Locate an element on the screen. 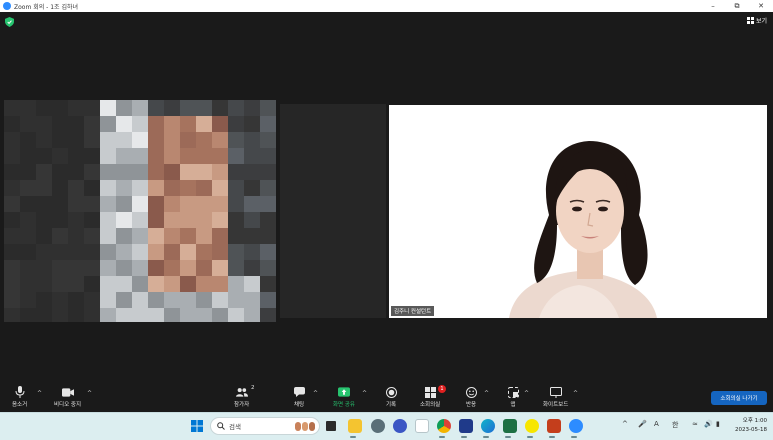 This screenshot has height=440, width=773. apps-options-chevron-icon: ^ is located at coordinates (526, 393).